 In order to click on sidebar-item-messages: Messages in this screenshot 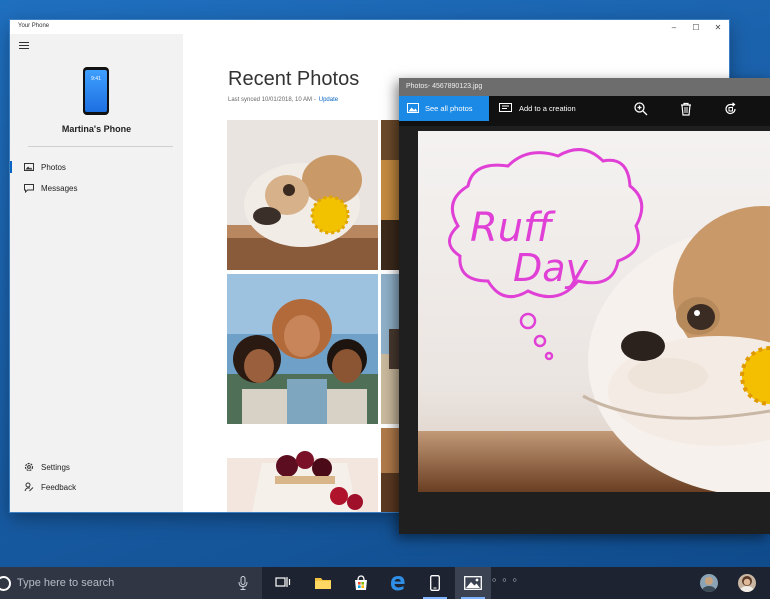, I will do `click(96, 188)`.